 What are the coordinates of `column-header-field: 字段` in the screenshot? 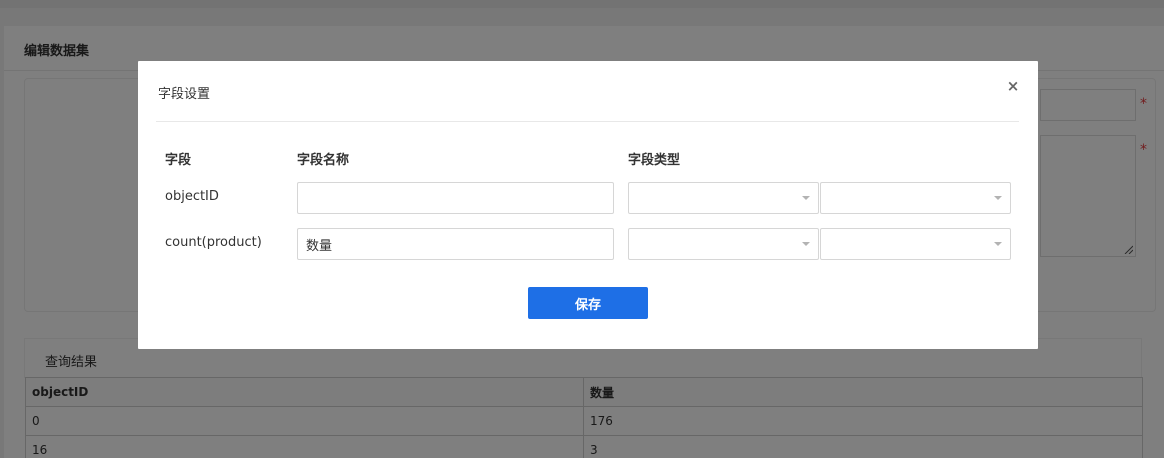 It's located at (178, 160).